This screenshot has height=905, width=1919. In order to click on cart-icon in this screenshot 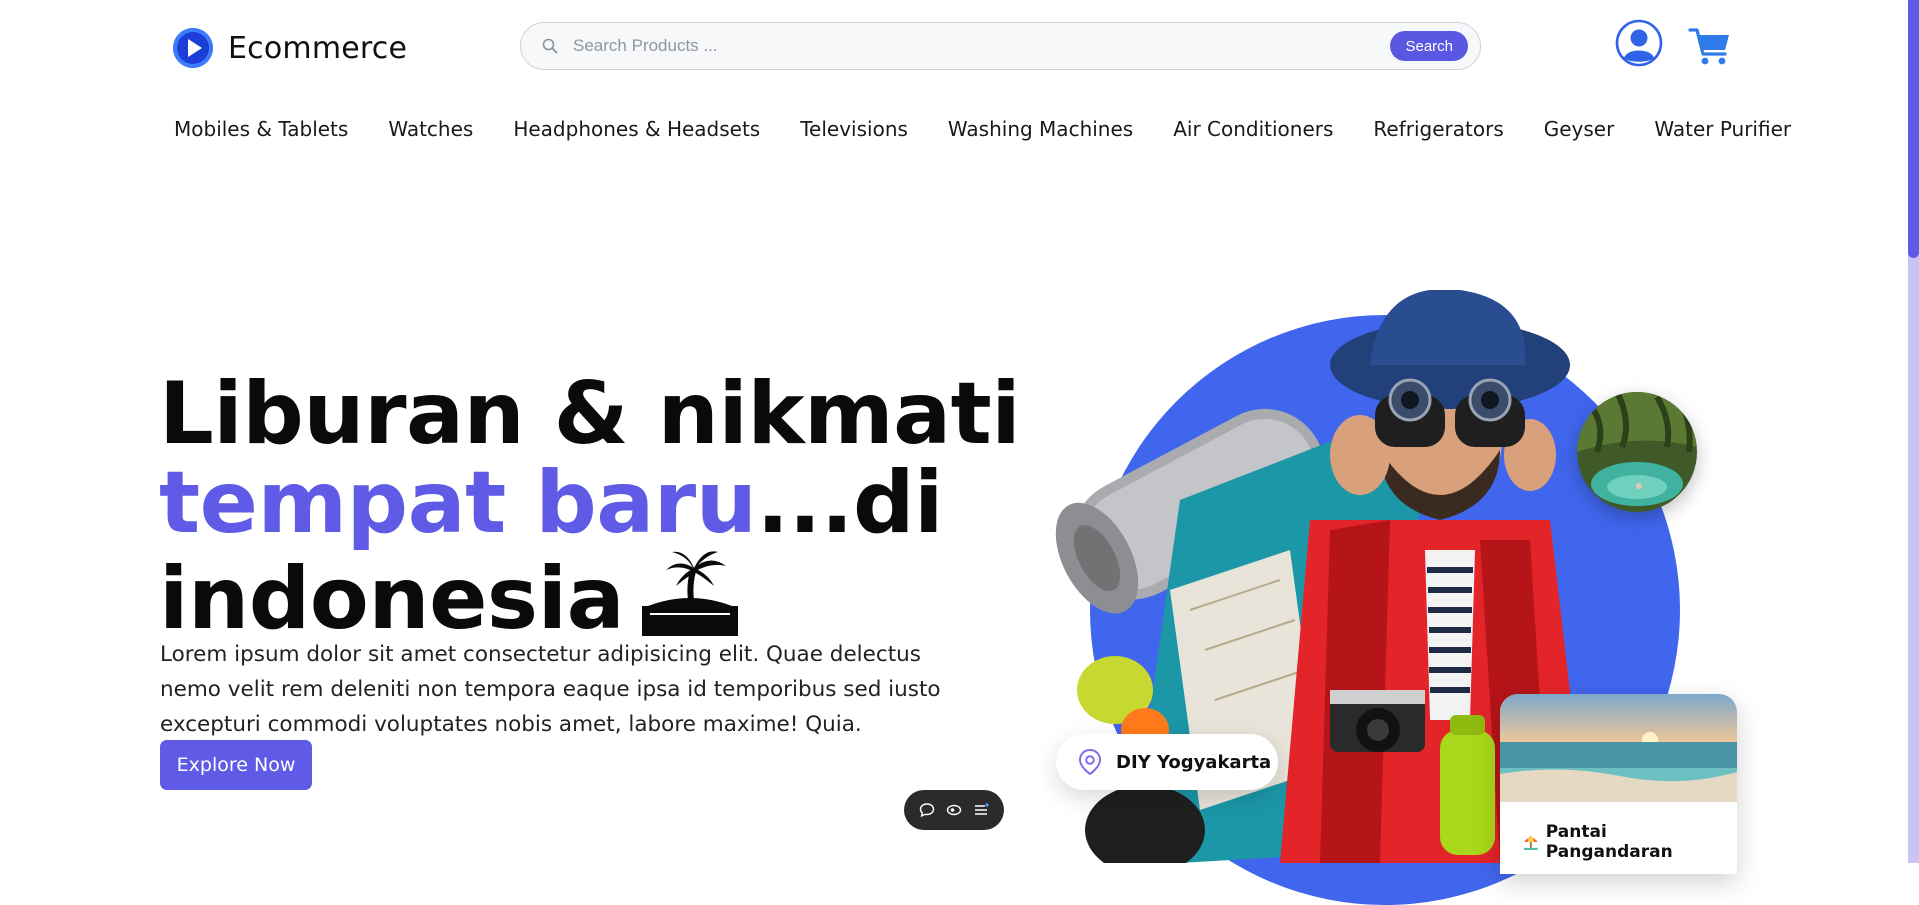, I will do `click(1708, 46)`.